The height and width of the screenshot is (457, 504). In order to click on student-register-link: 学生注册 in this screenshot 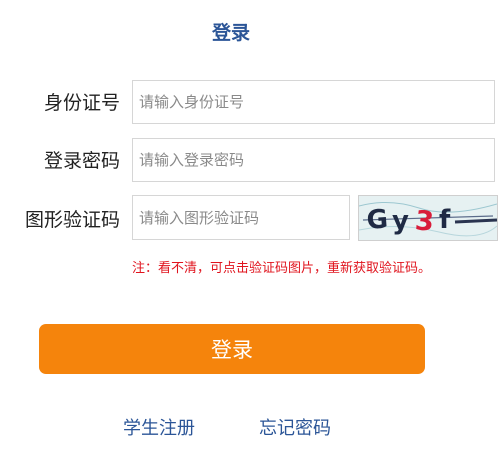, I will do `click(159, 427)`.